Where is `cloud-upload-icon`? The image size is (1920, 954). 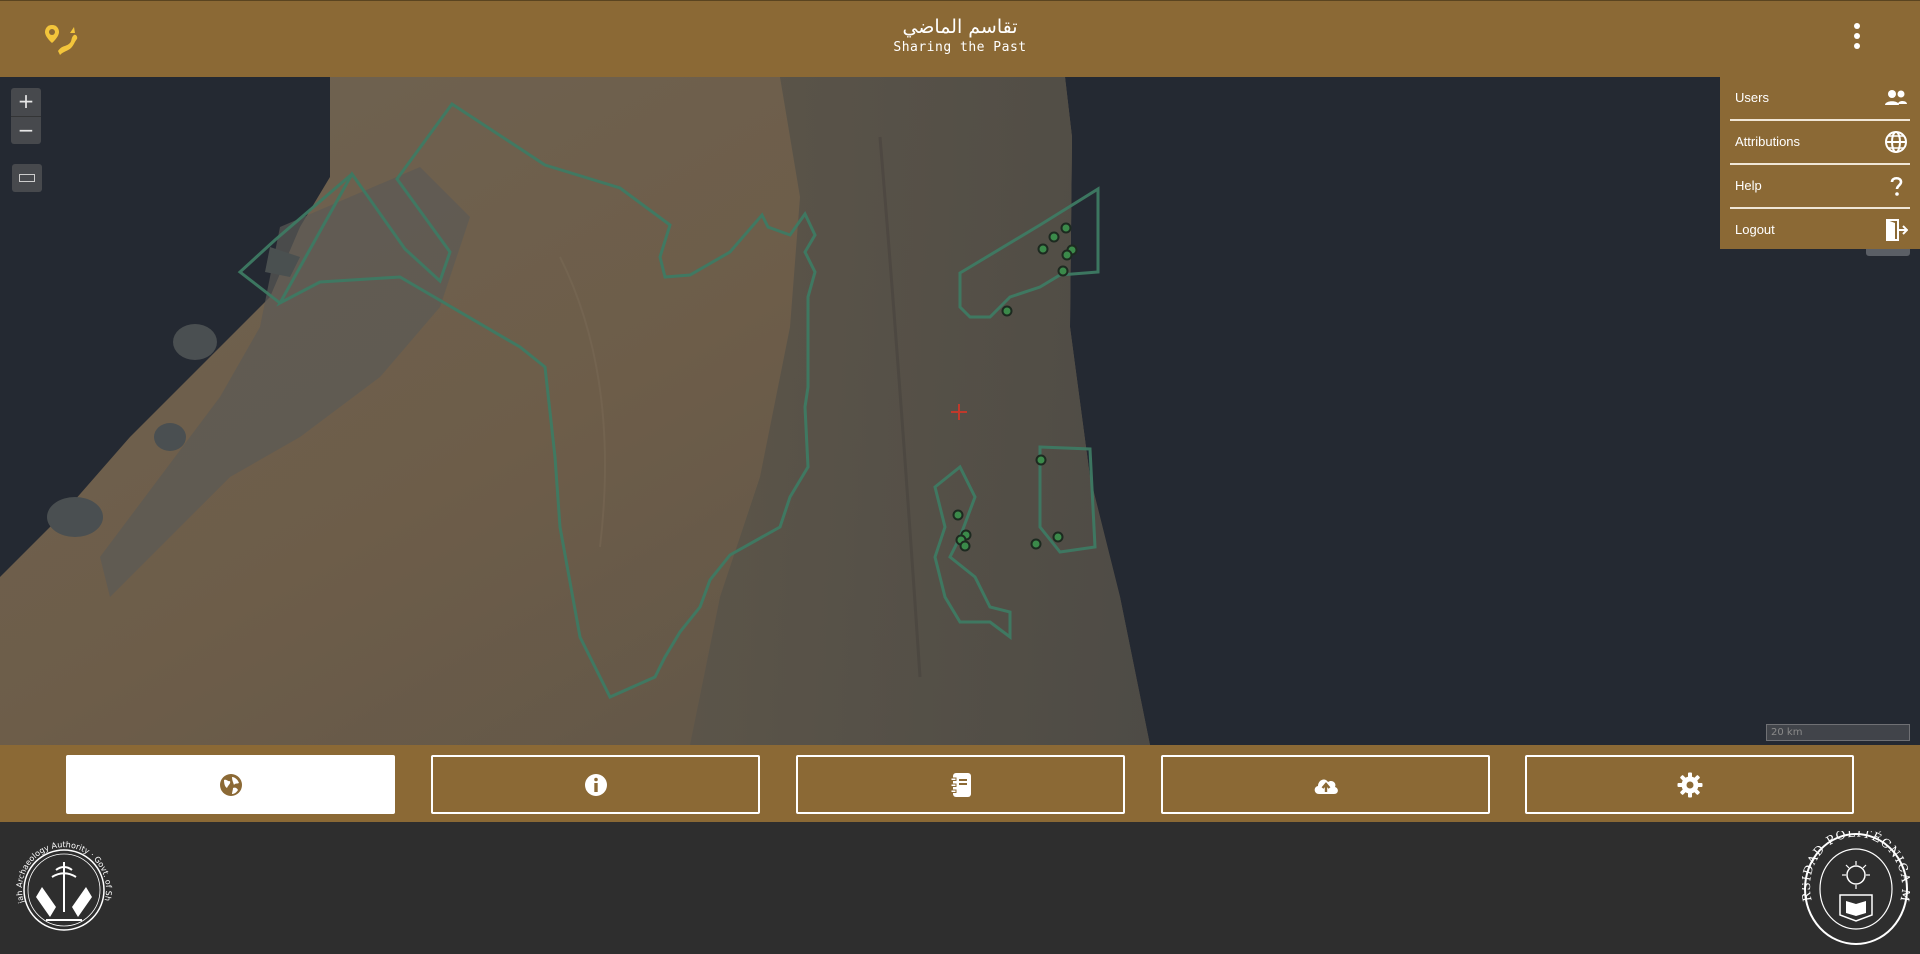 cloud-upload-icon is located at coordinates (1326, 786).